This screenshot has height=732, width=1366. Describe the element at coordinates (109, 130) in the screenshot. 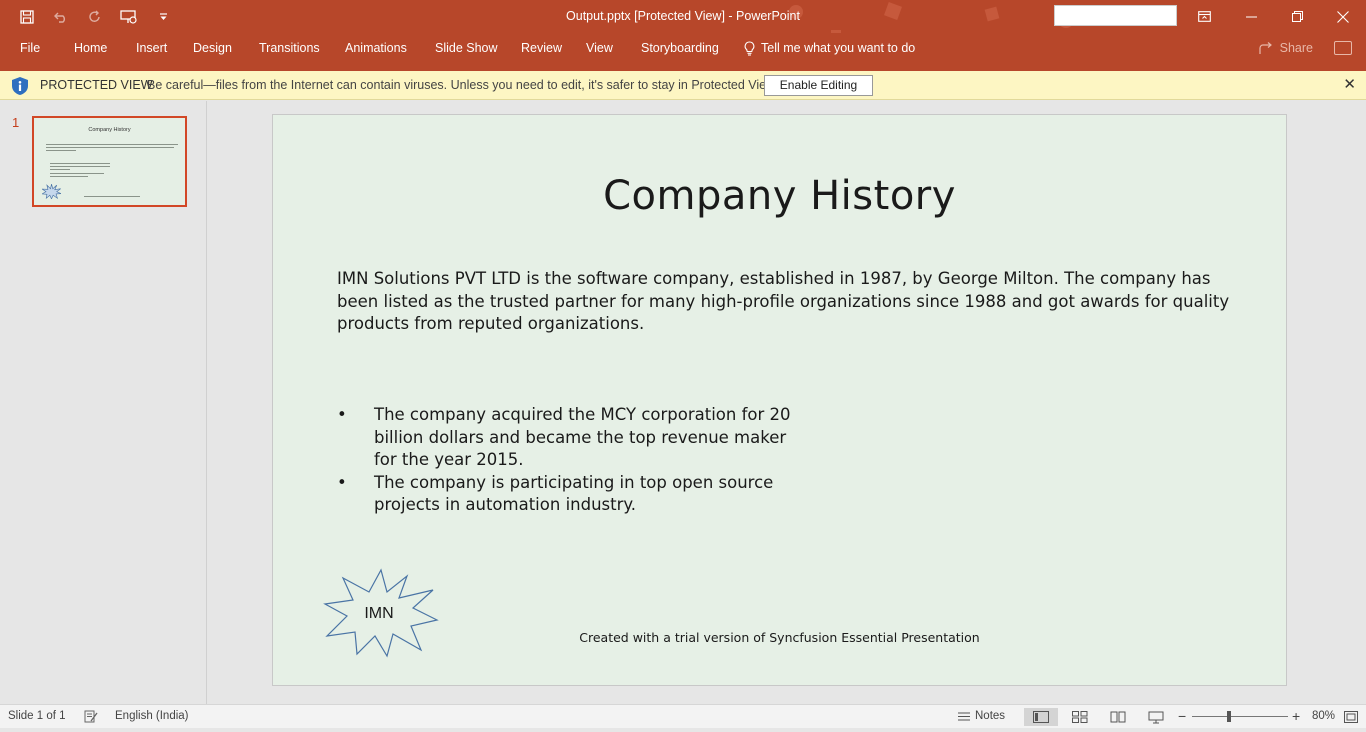

I see `thumbnail-title: Company History` at that location.